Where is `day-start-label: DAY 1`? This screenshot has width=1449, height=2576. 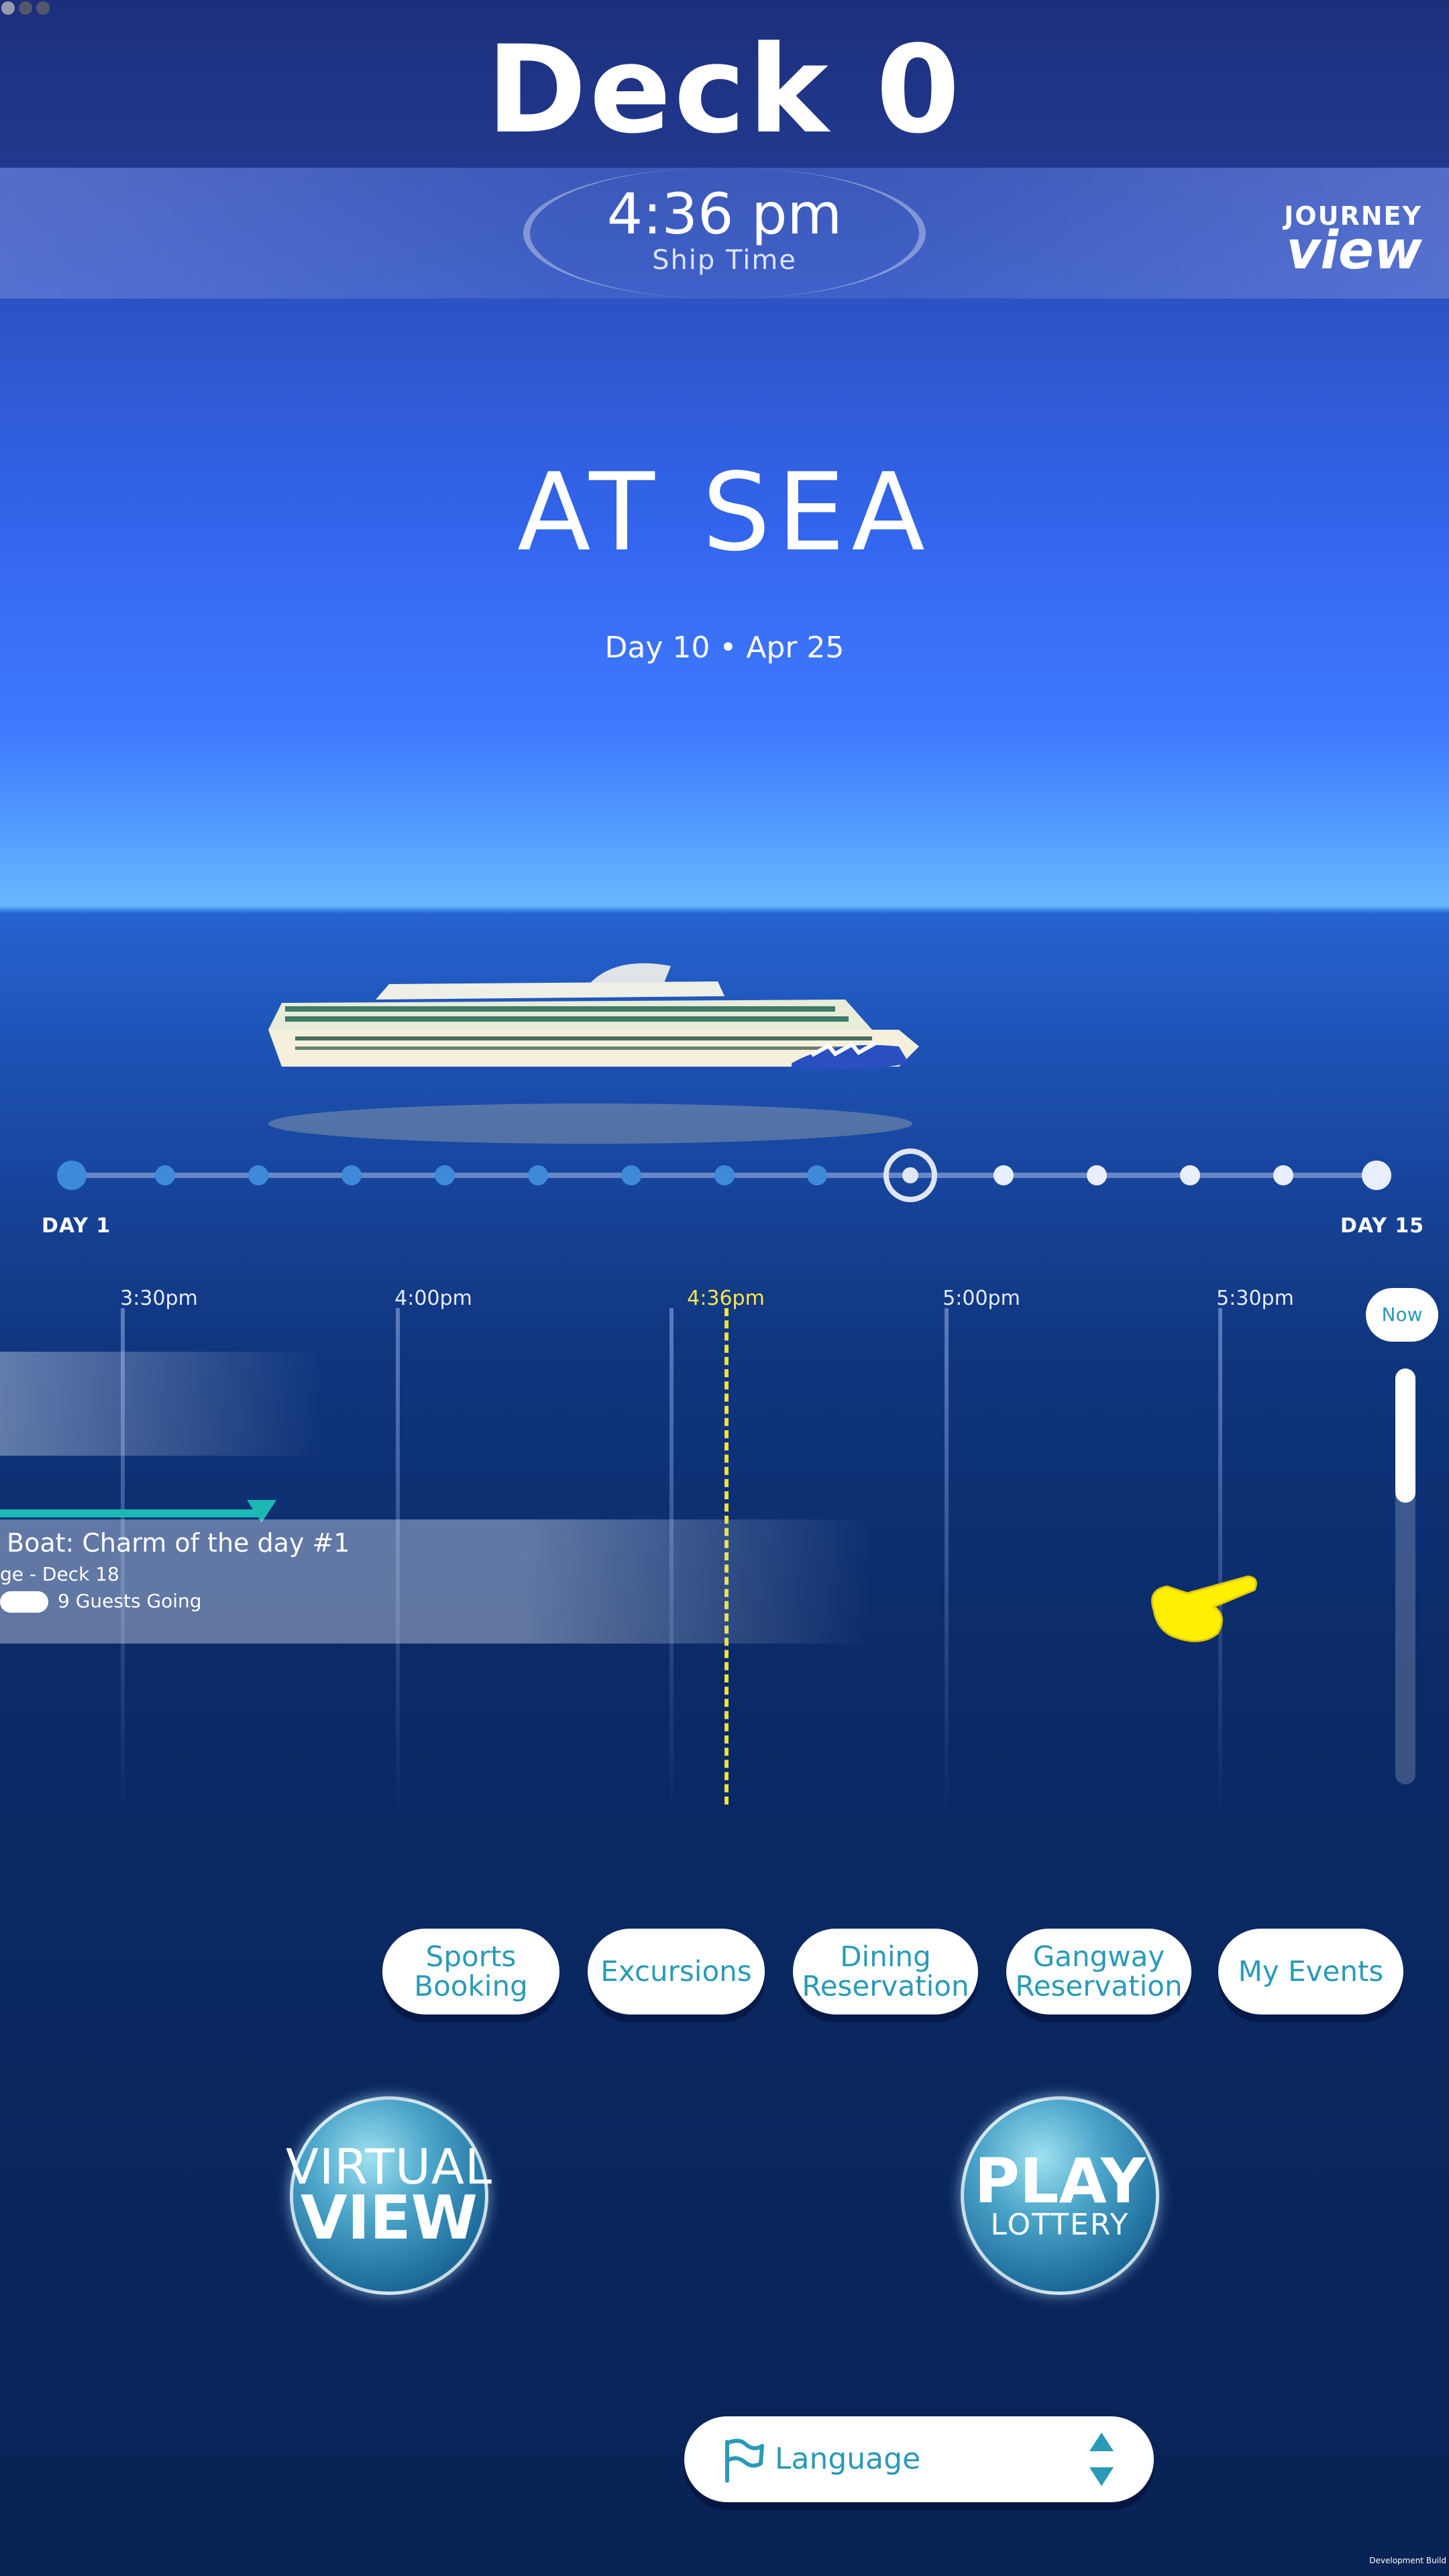 day-start-label: DAY 1 is located at coordinates (76, 1226).